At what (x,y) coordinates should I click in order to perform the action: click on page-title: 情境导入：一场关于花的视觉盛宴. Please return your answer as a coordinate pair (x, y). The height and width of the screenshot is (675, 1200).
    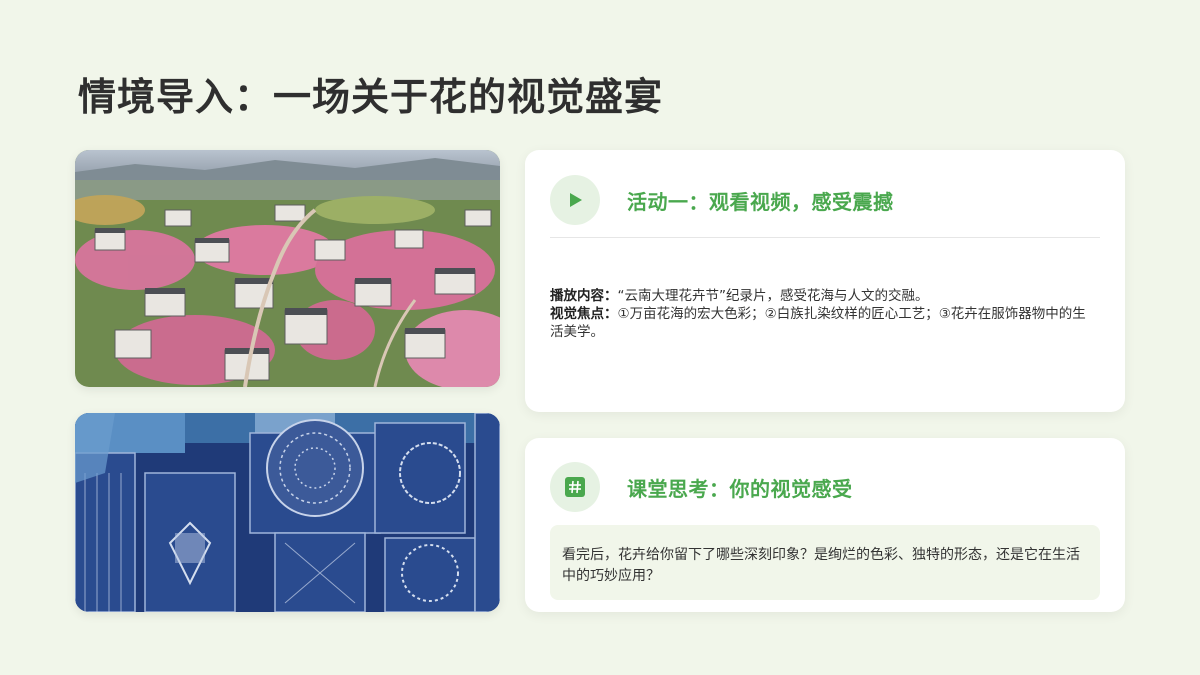
    Looking at the image, I should click on (371, 96).